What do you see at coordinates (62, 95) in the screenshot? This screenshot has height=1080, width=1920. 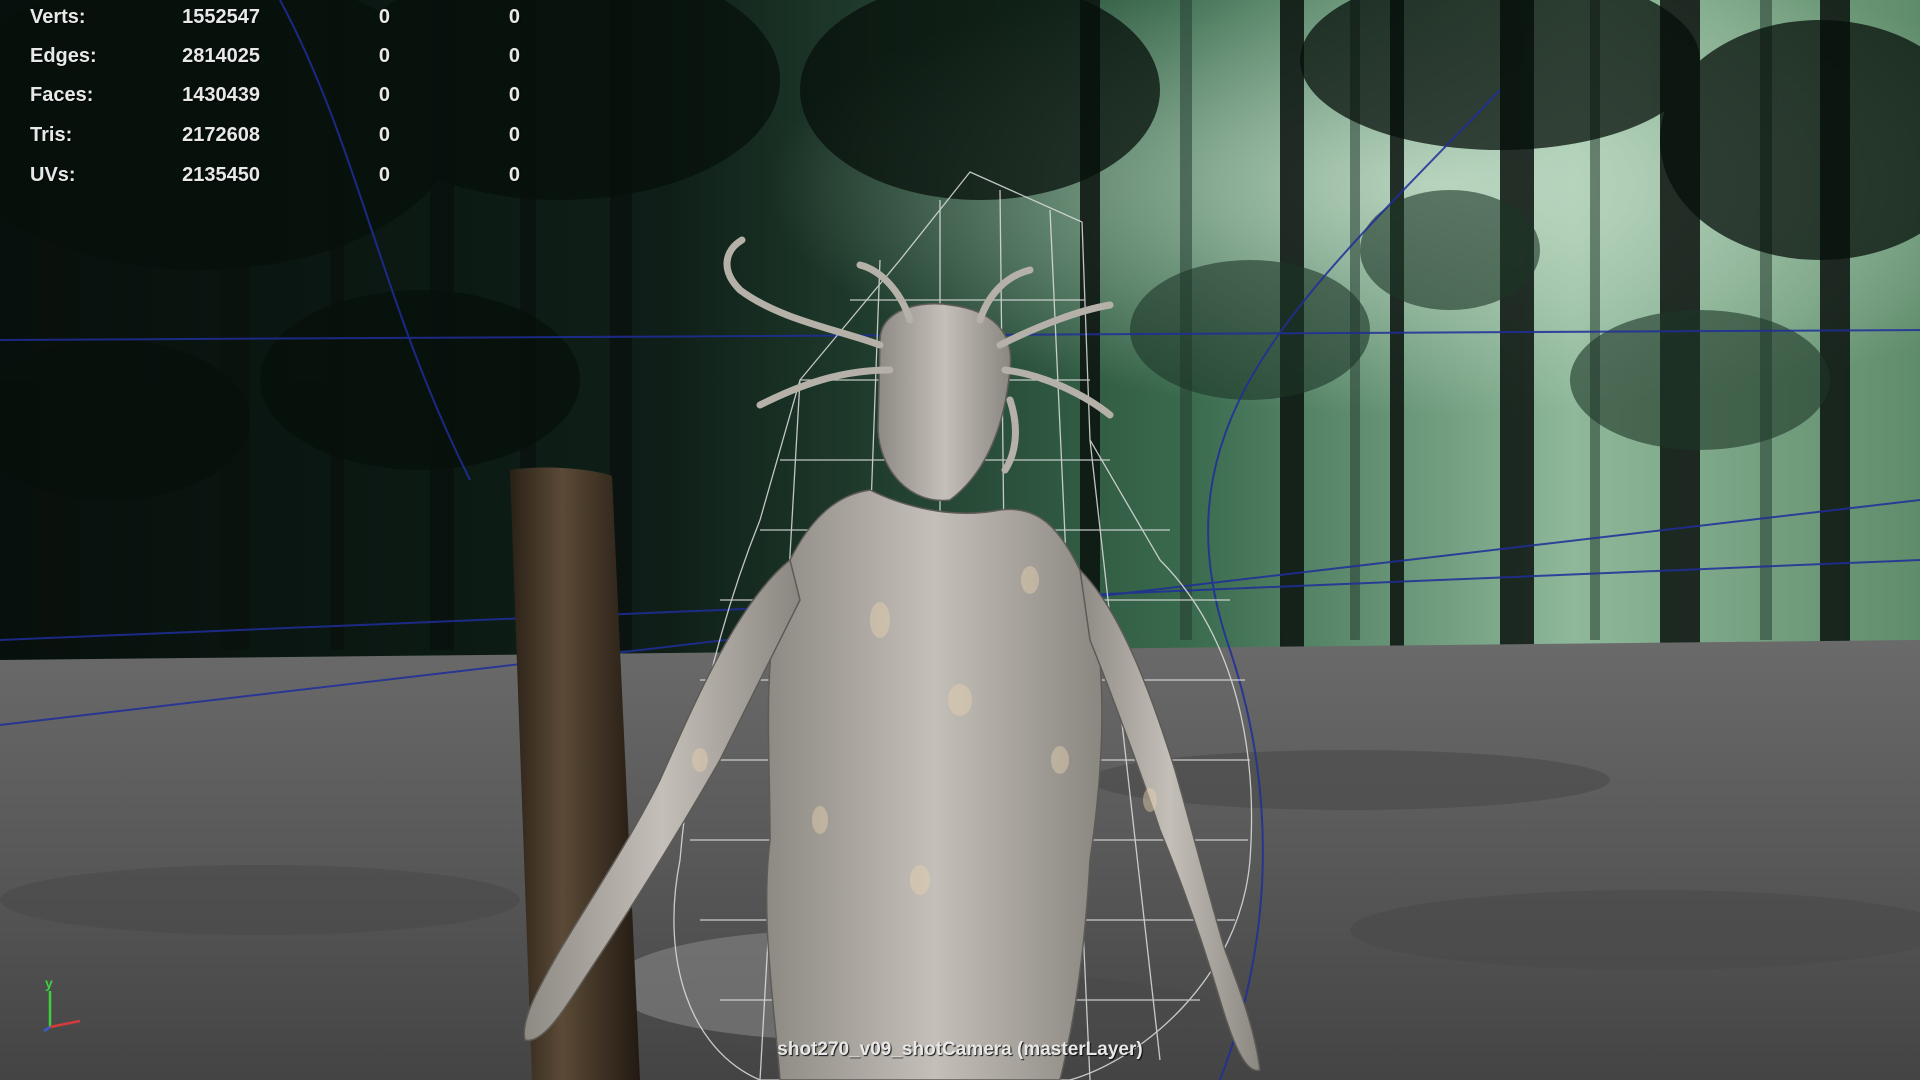 I see `hud-label: Faces:` at bounding box center [62, 95].